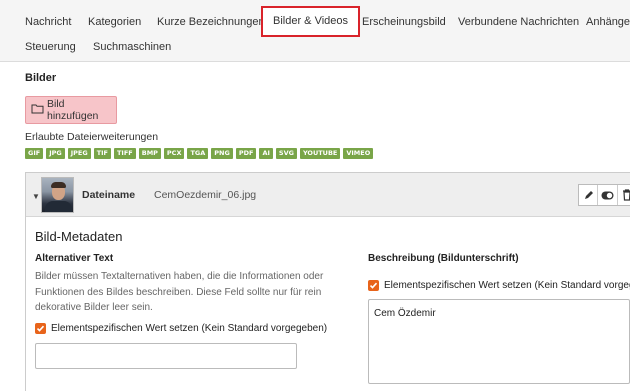  I want to click on folder-icon, so click(39, 110).